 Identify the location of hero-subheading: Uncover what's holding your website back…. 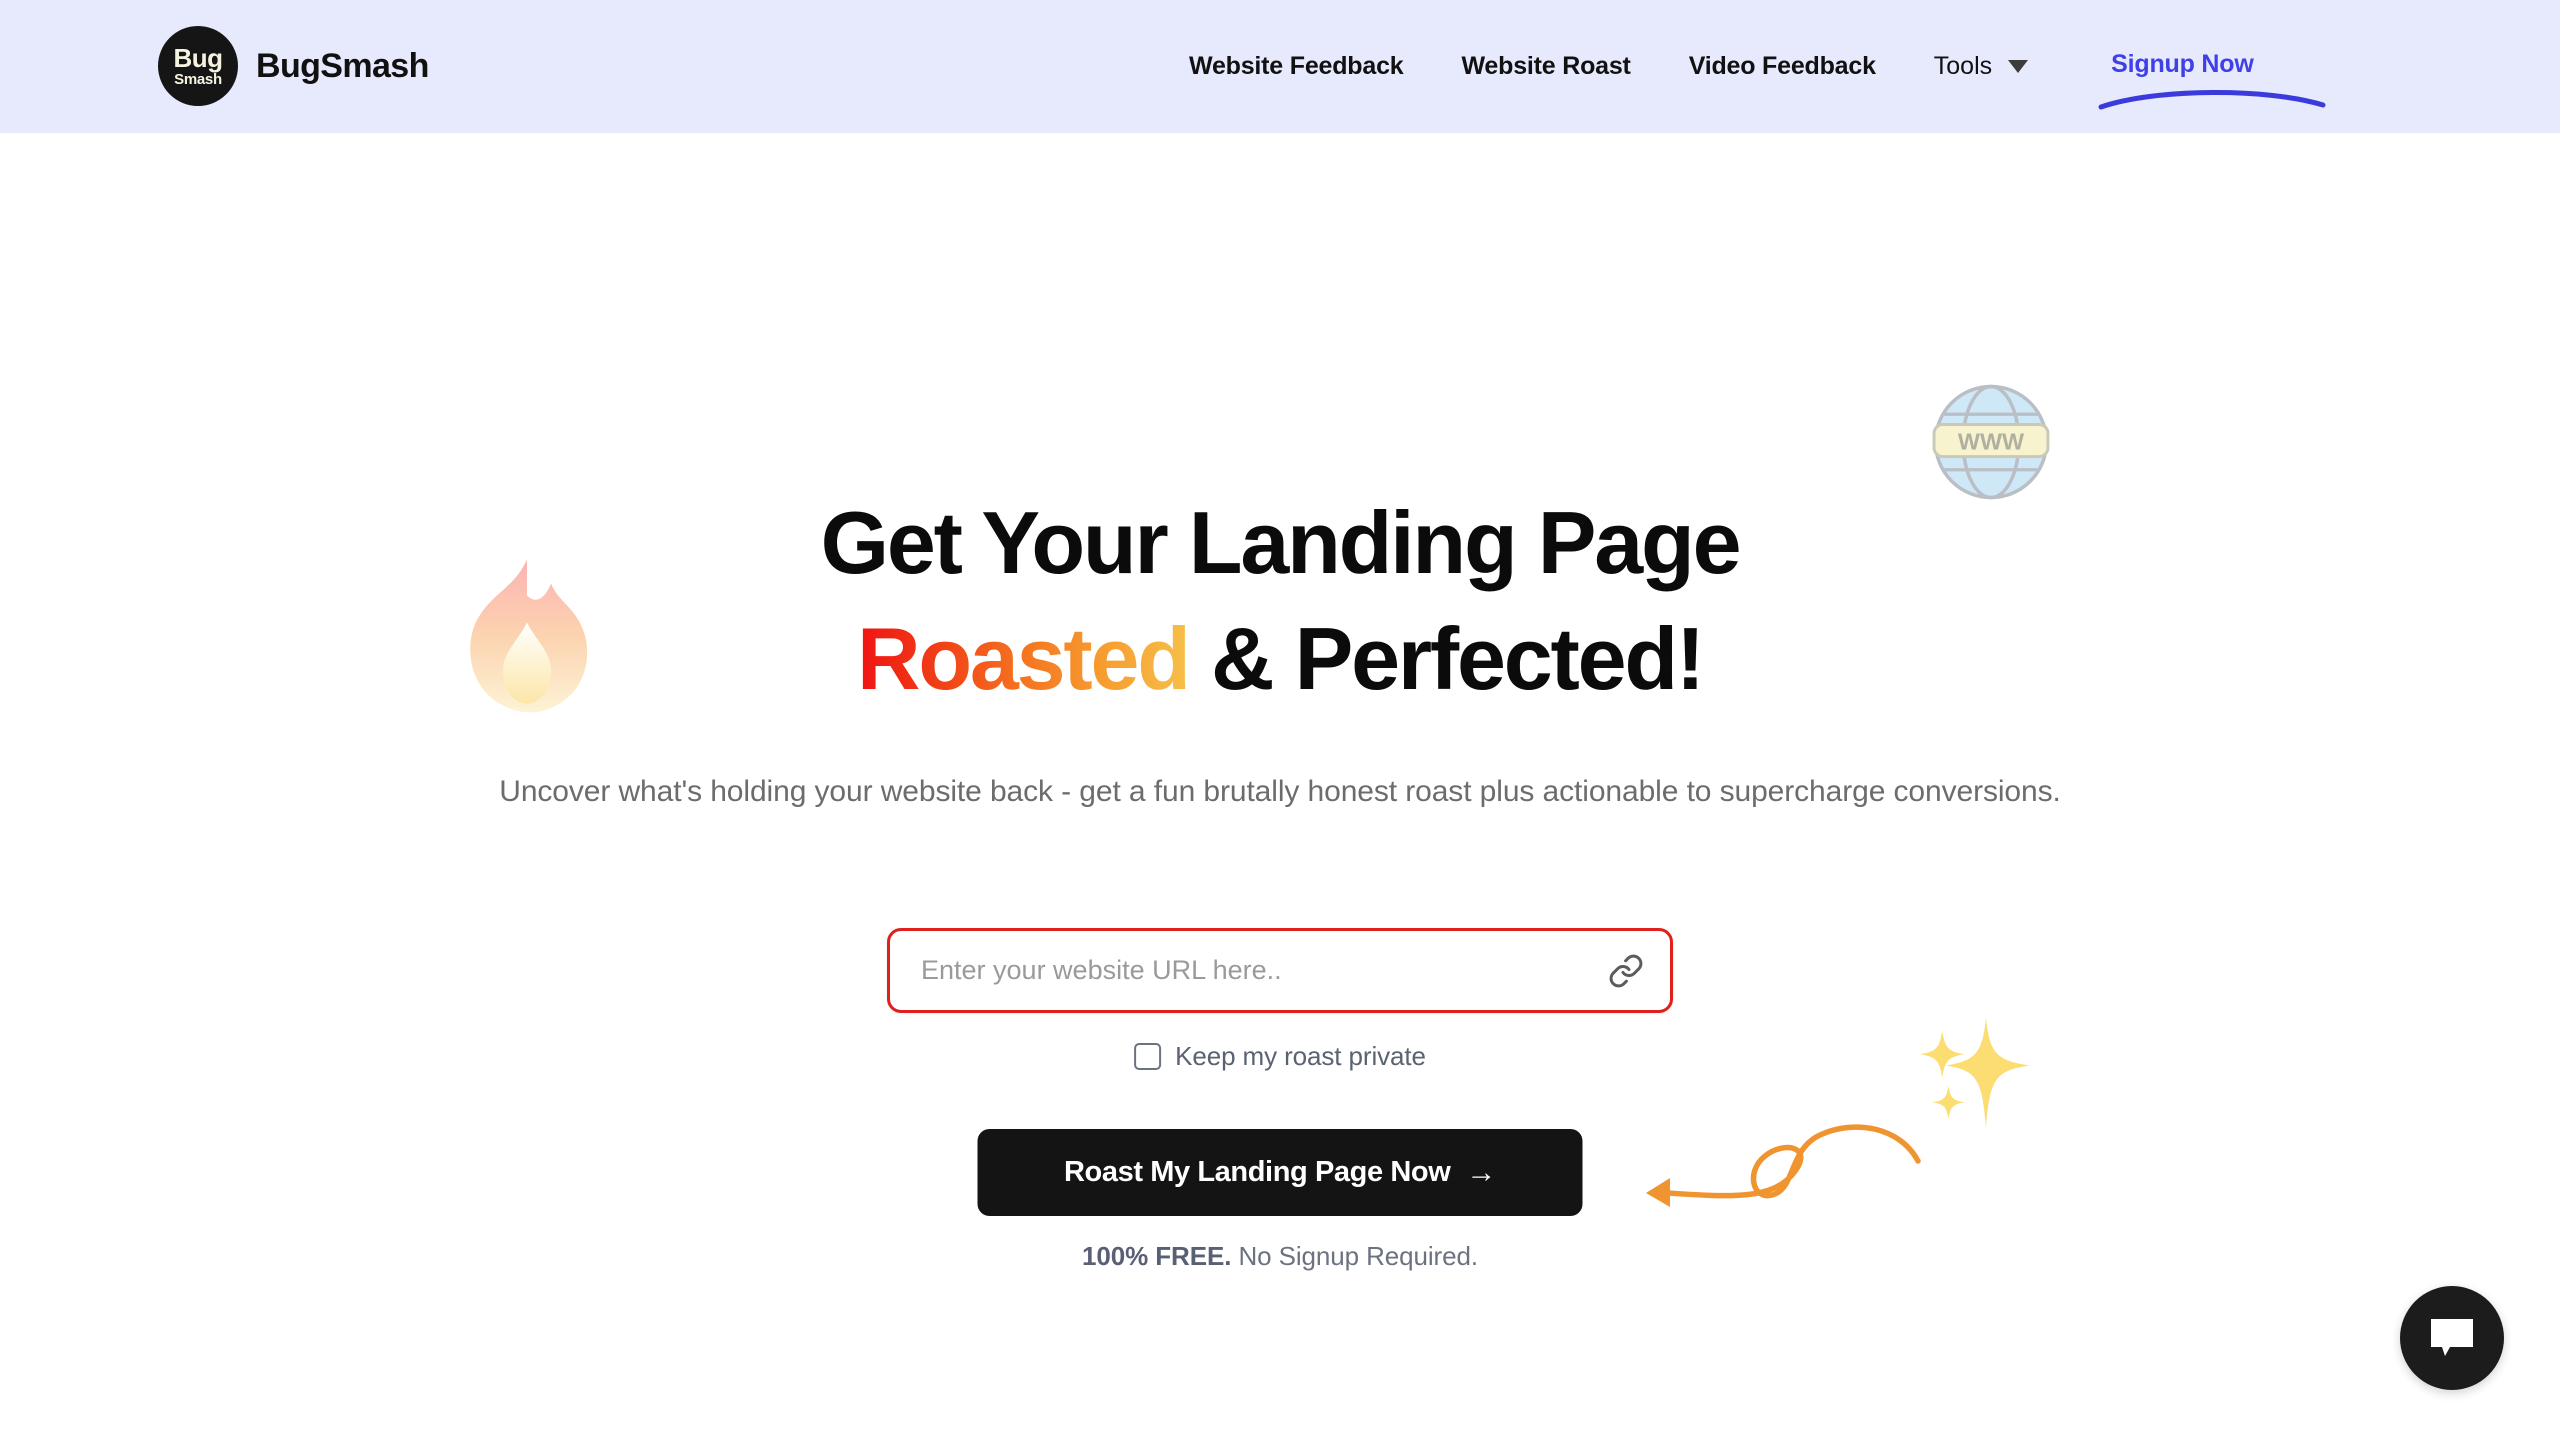
(1280, 791).